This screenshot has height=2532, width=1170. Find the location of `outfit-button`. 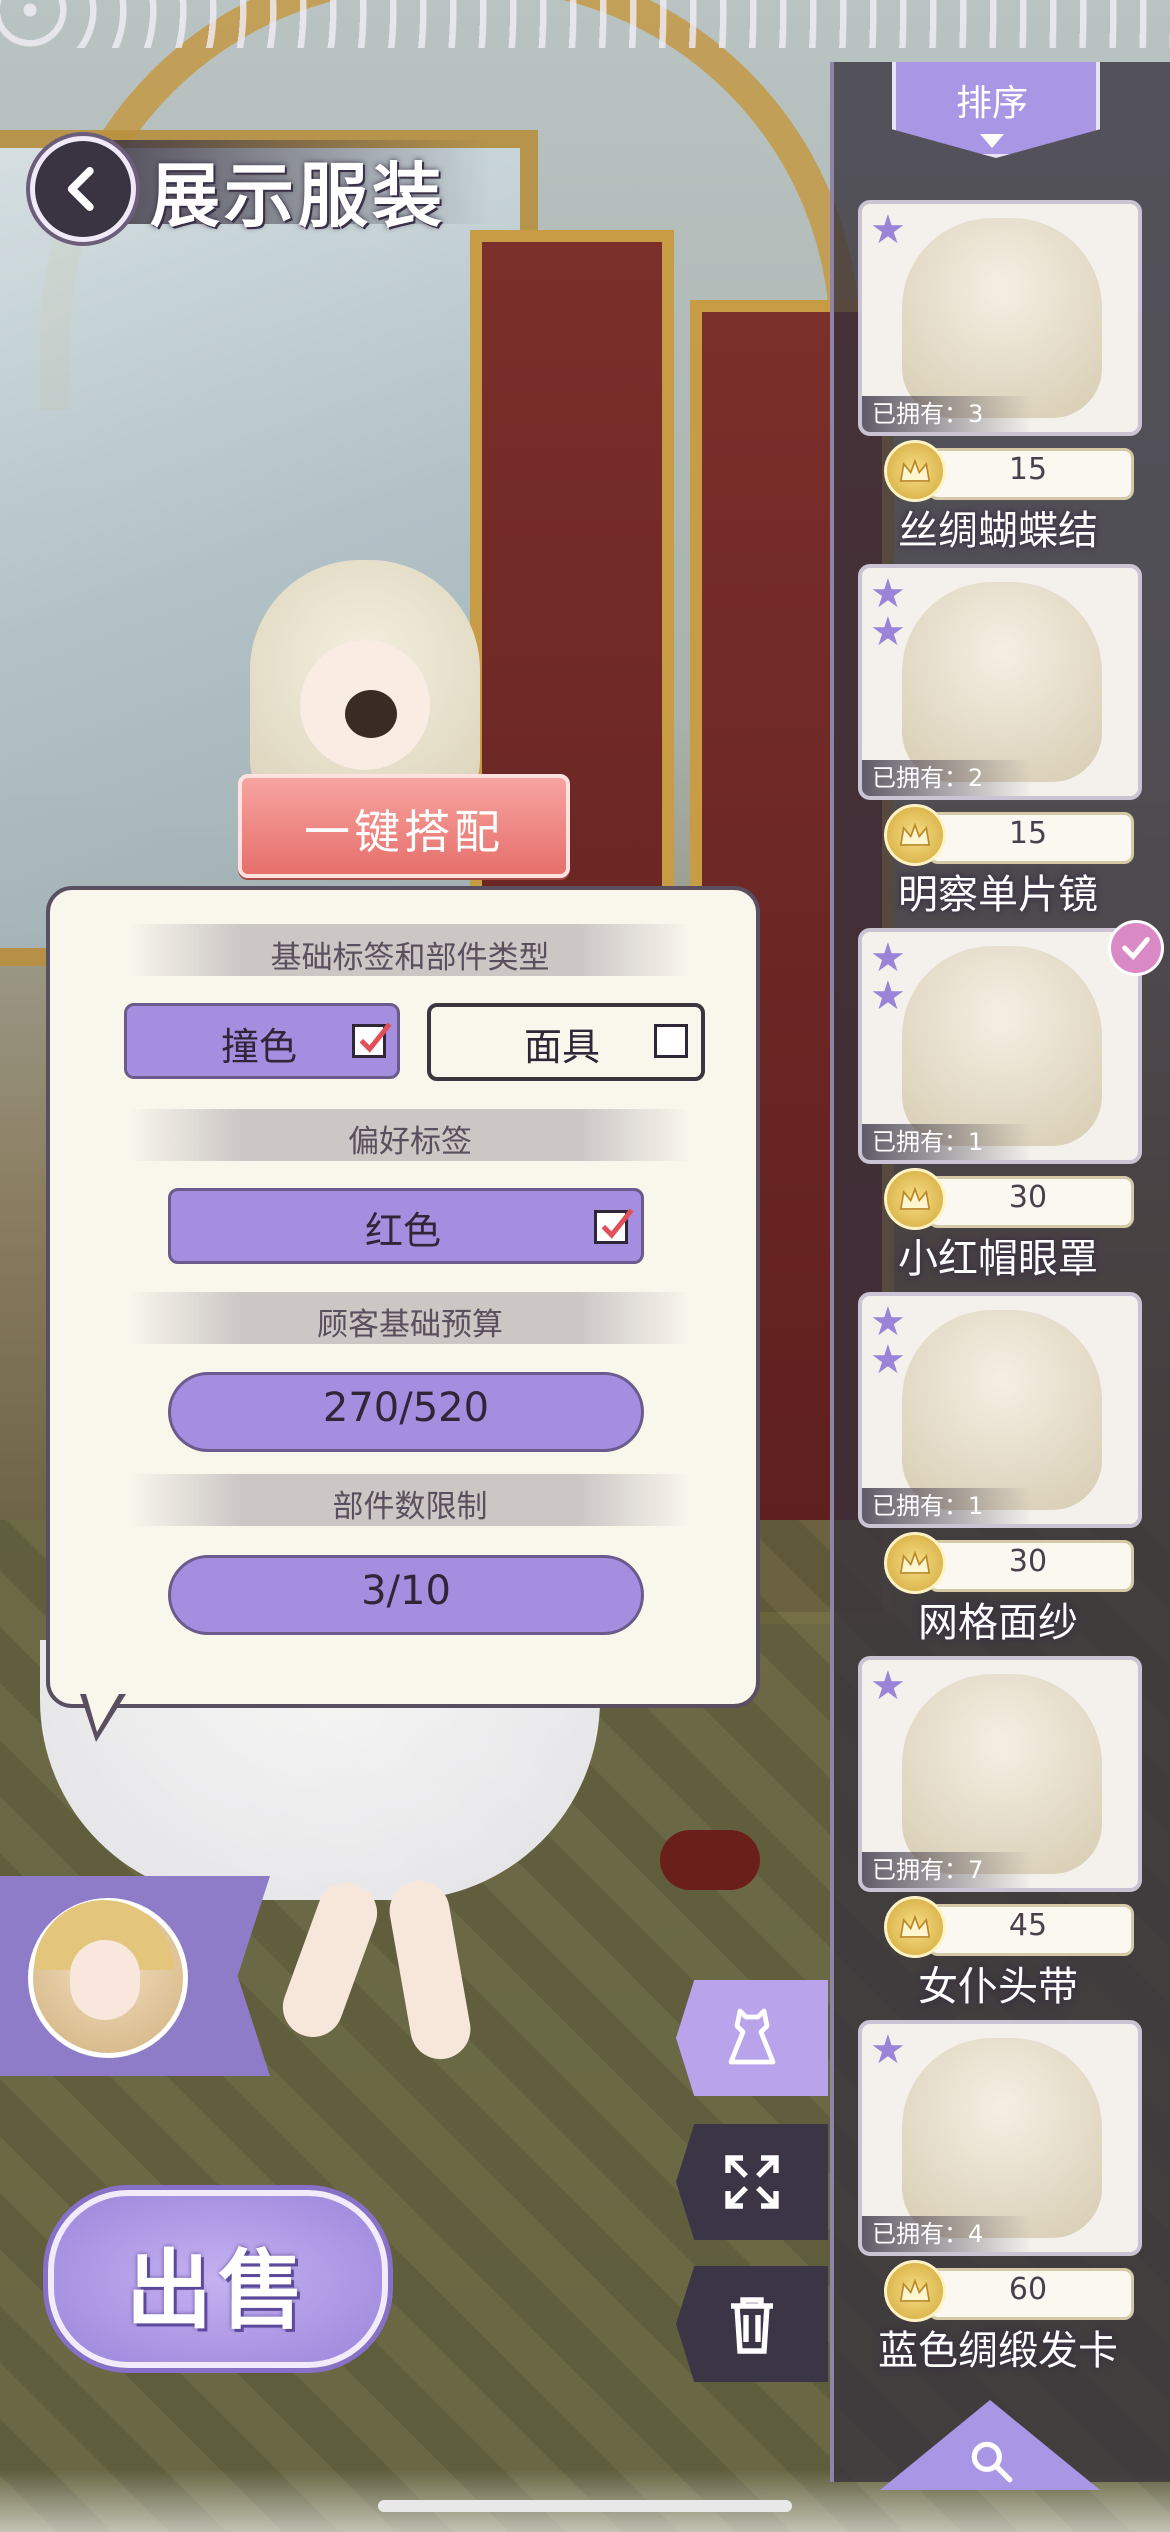

outfit-button is located at coordinates (752, 2038).